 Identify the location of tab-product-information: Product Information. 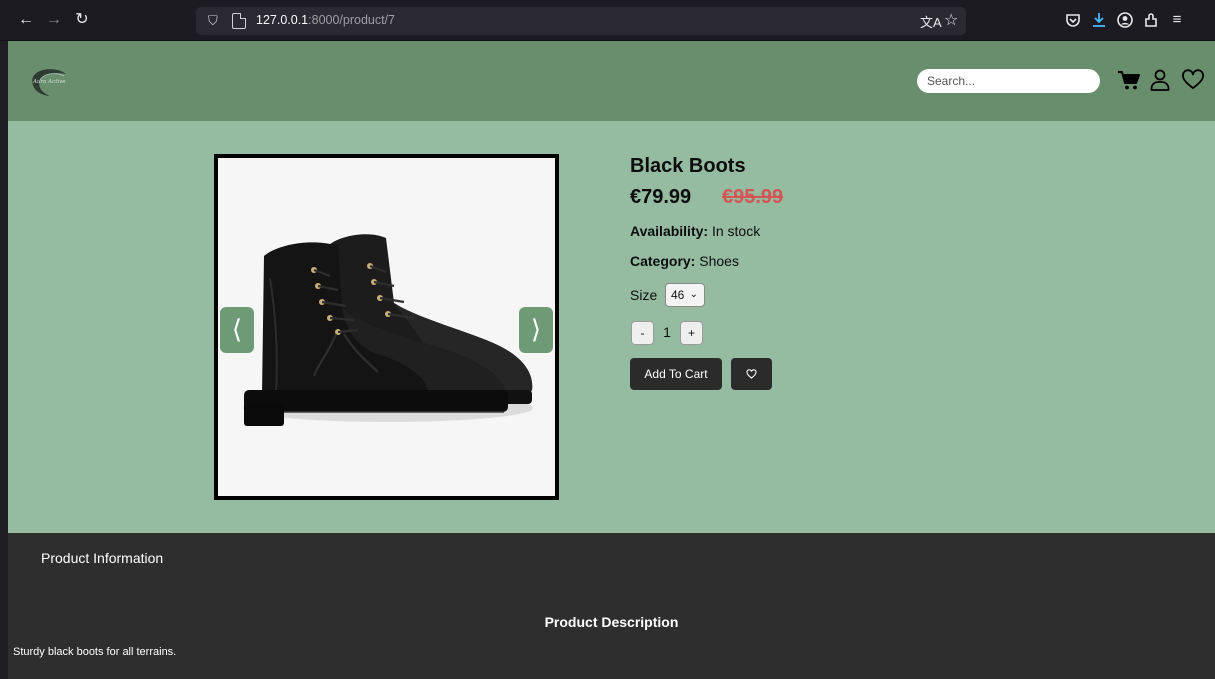
(102, 558).